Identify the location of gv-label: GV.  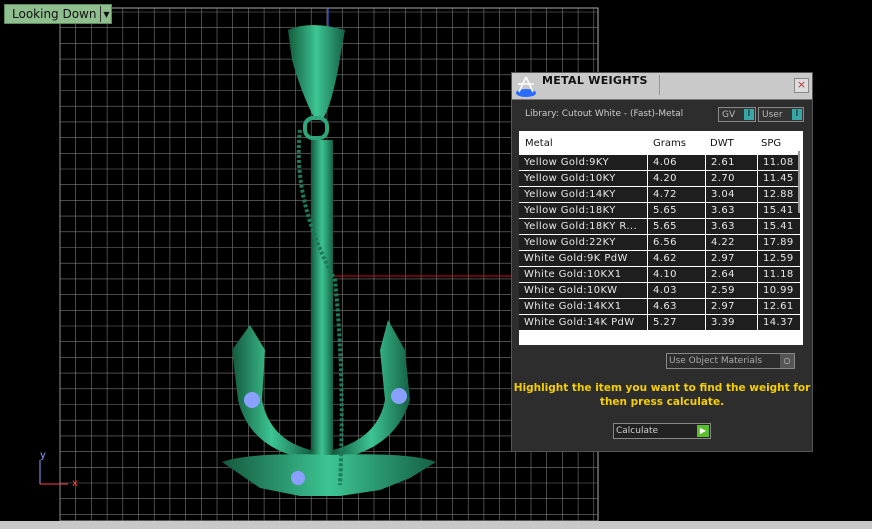
(729, 114).